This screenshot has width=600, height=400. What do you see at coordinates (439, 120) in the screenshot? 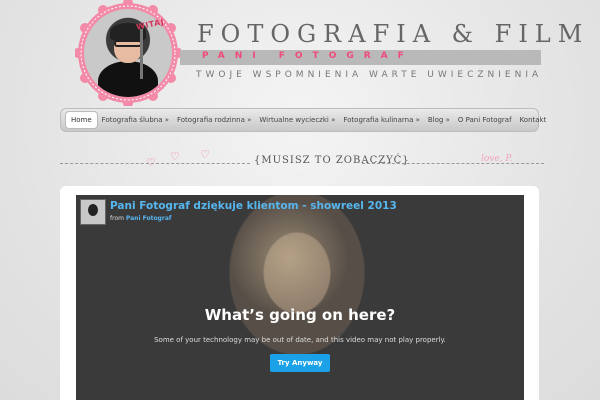
I see `nav-item-blog: Blog »` at bounding box center [439, 120].